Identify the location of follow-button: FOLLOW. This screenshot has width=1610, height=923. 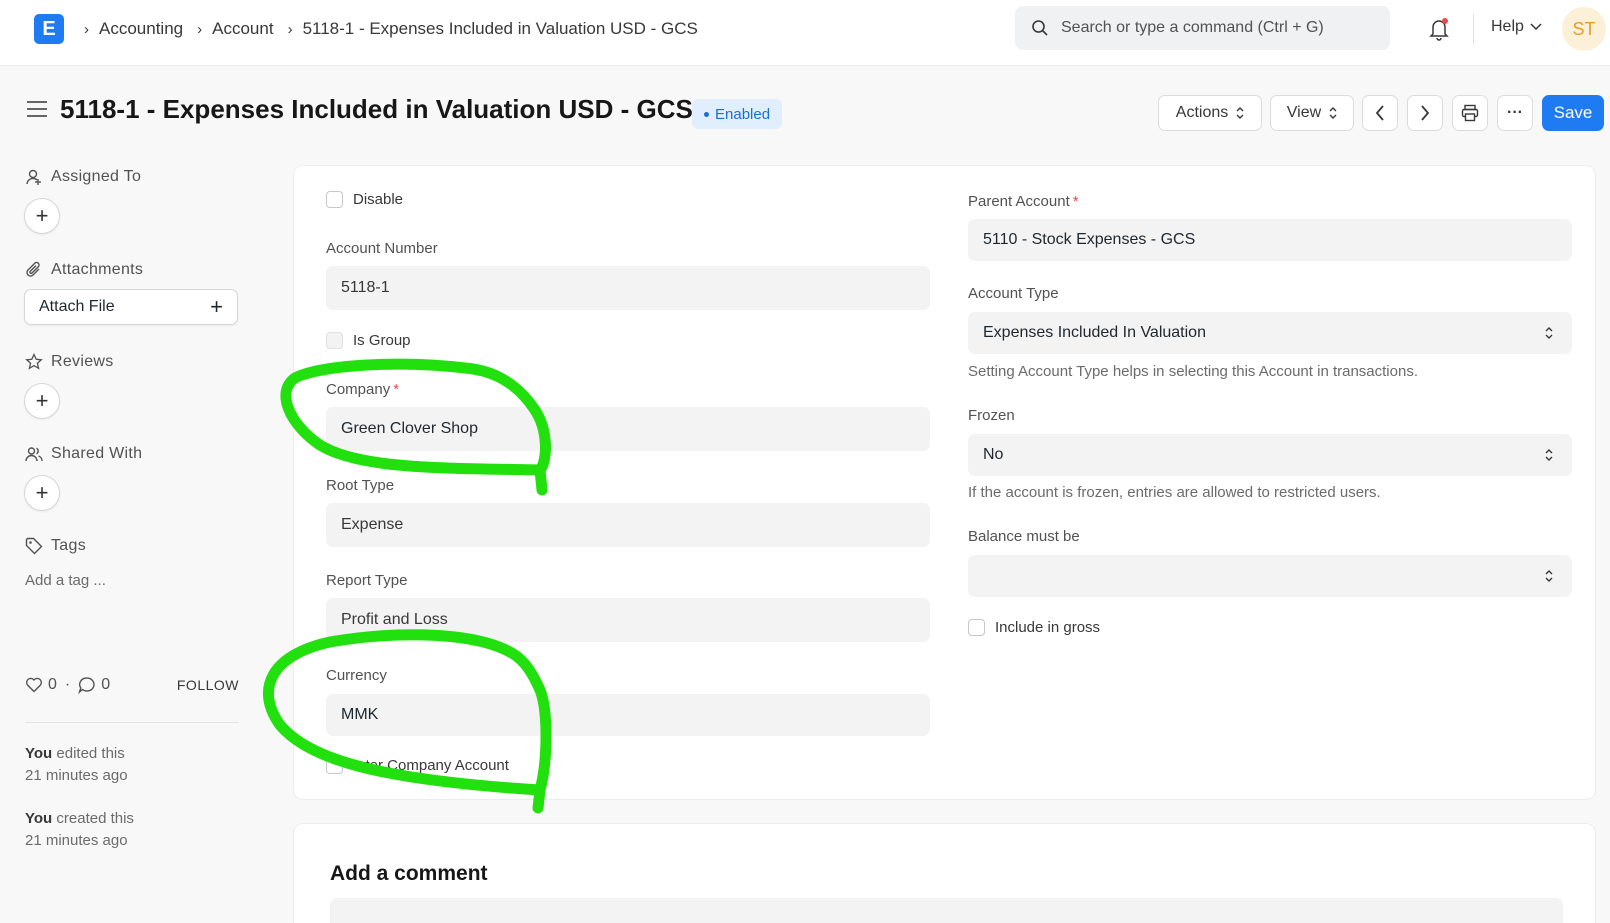
(208, 685).